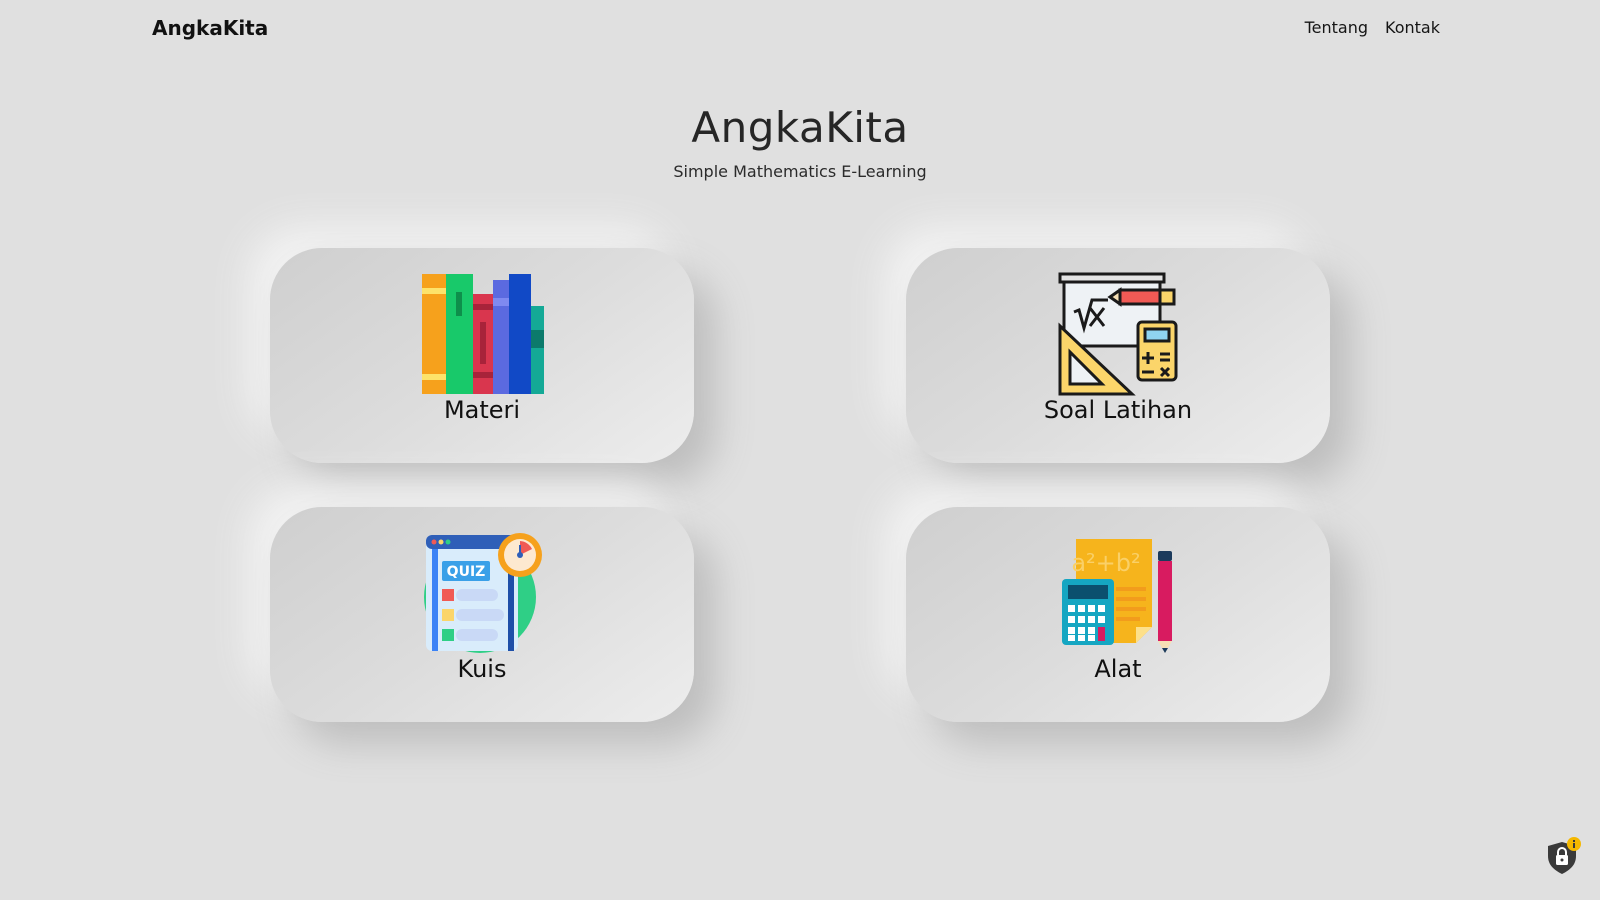  I want to click on calculator-pencil-icon: a²+b², so click(1118, 593).